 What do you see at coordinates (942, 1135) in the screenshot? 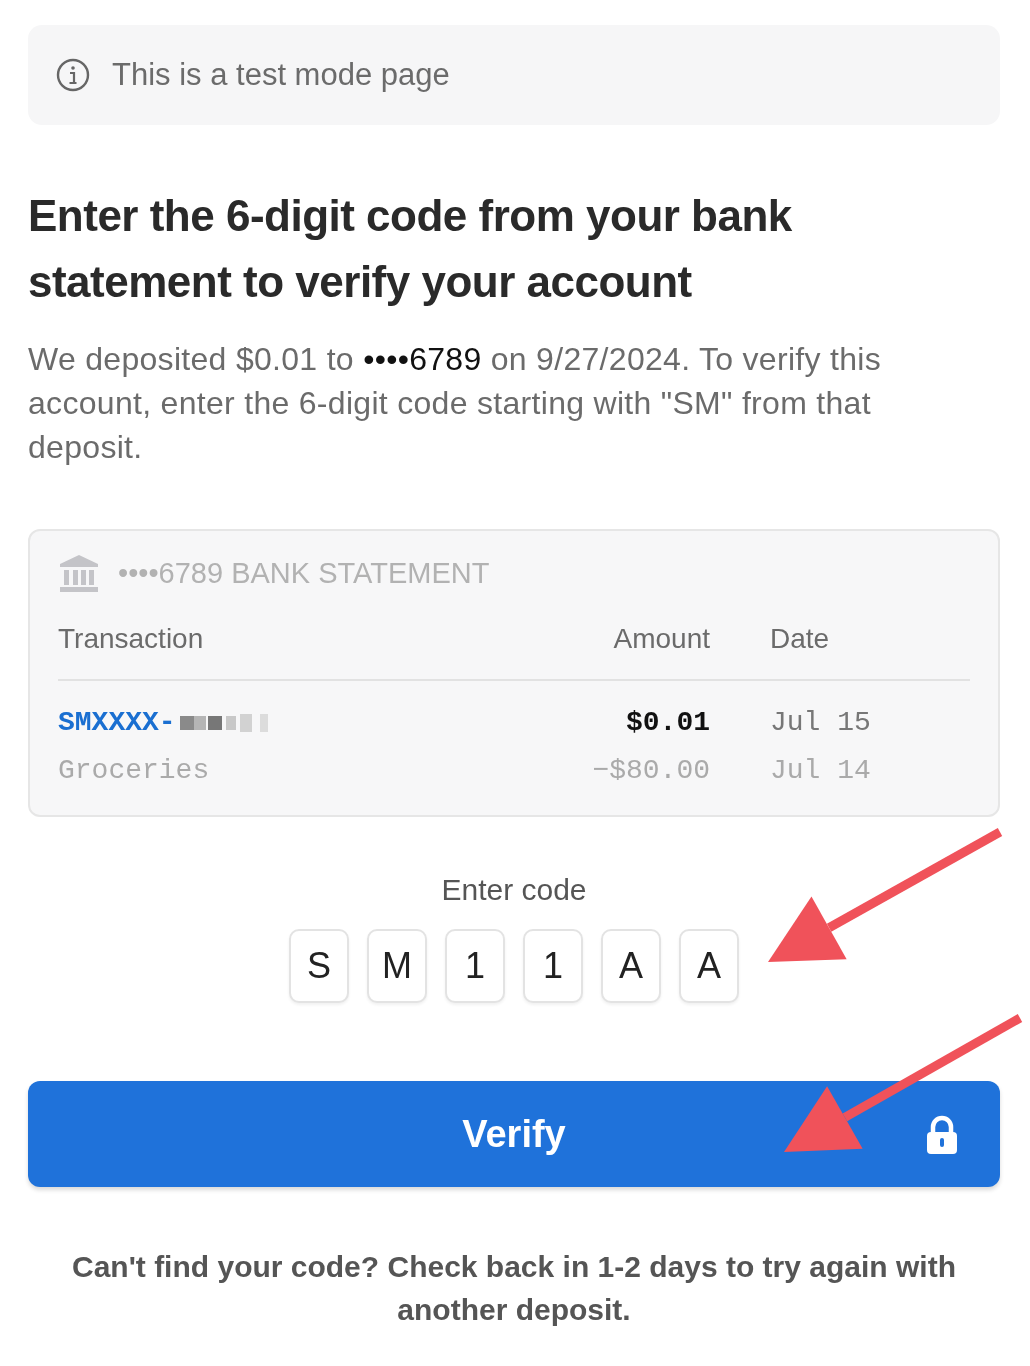
I see `lock-icon` at bounding box center [942, 1135].